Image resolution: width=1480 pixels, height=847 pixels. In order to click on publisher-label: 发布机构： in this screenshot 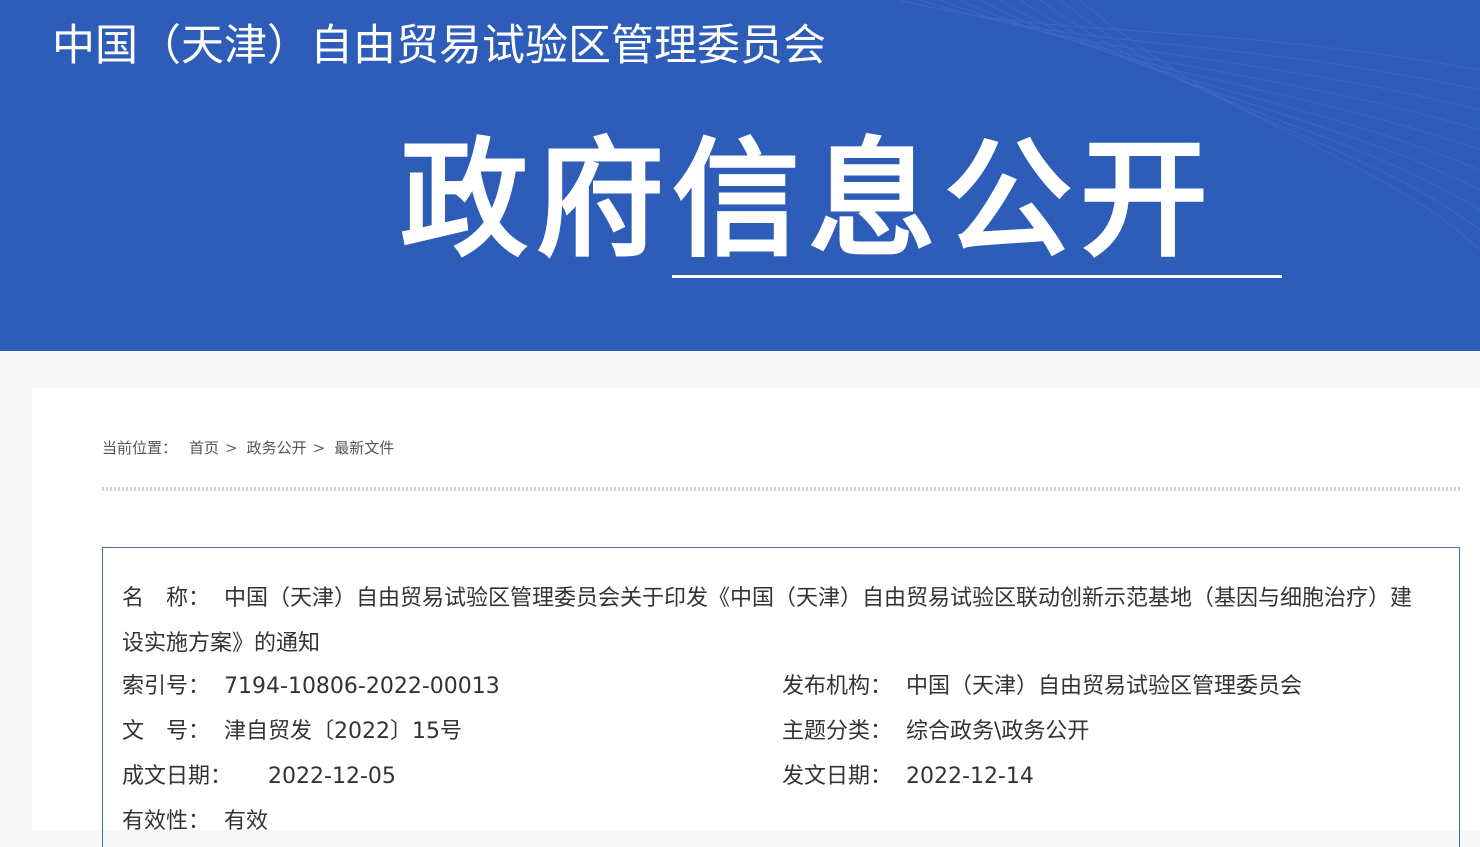, I will do `click(837, 686)`.